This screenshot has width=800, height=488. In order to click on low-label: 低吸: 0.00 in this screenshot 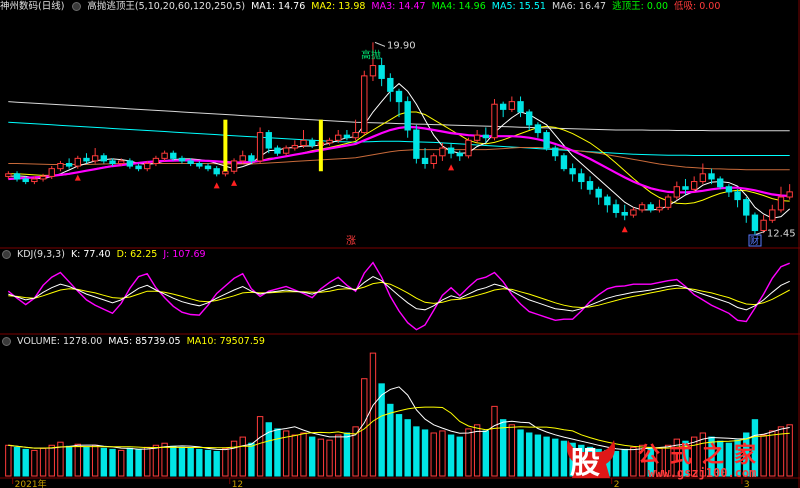, I will do `click(697, 6)`.